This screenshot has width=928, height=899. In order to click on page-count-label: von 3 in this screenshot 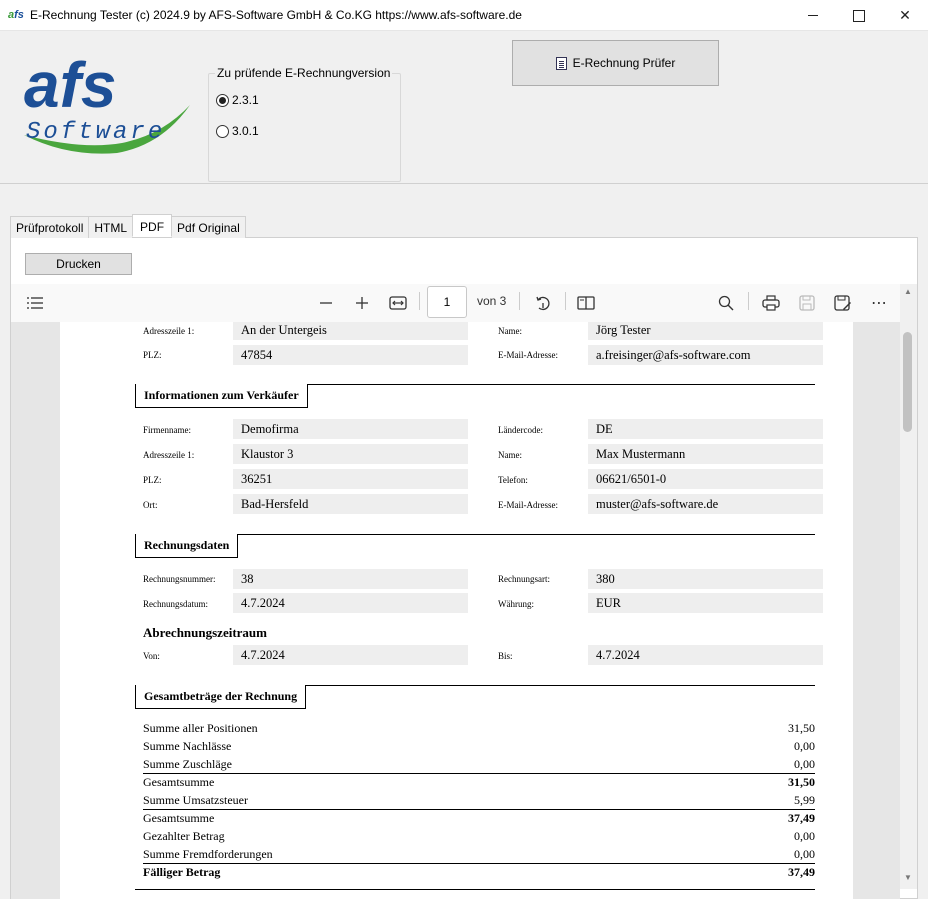, I will do `click(492, 301)`.